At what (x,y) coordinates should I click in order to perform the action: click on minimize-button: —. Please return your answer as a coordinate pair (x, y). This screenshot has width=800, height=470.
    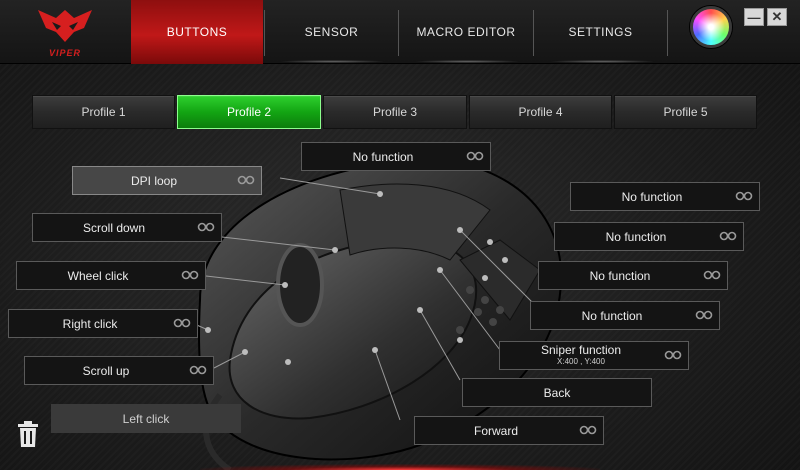
    Looking at the image, I should click on (754, 17).